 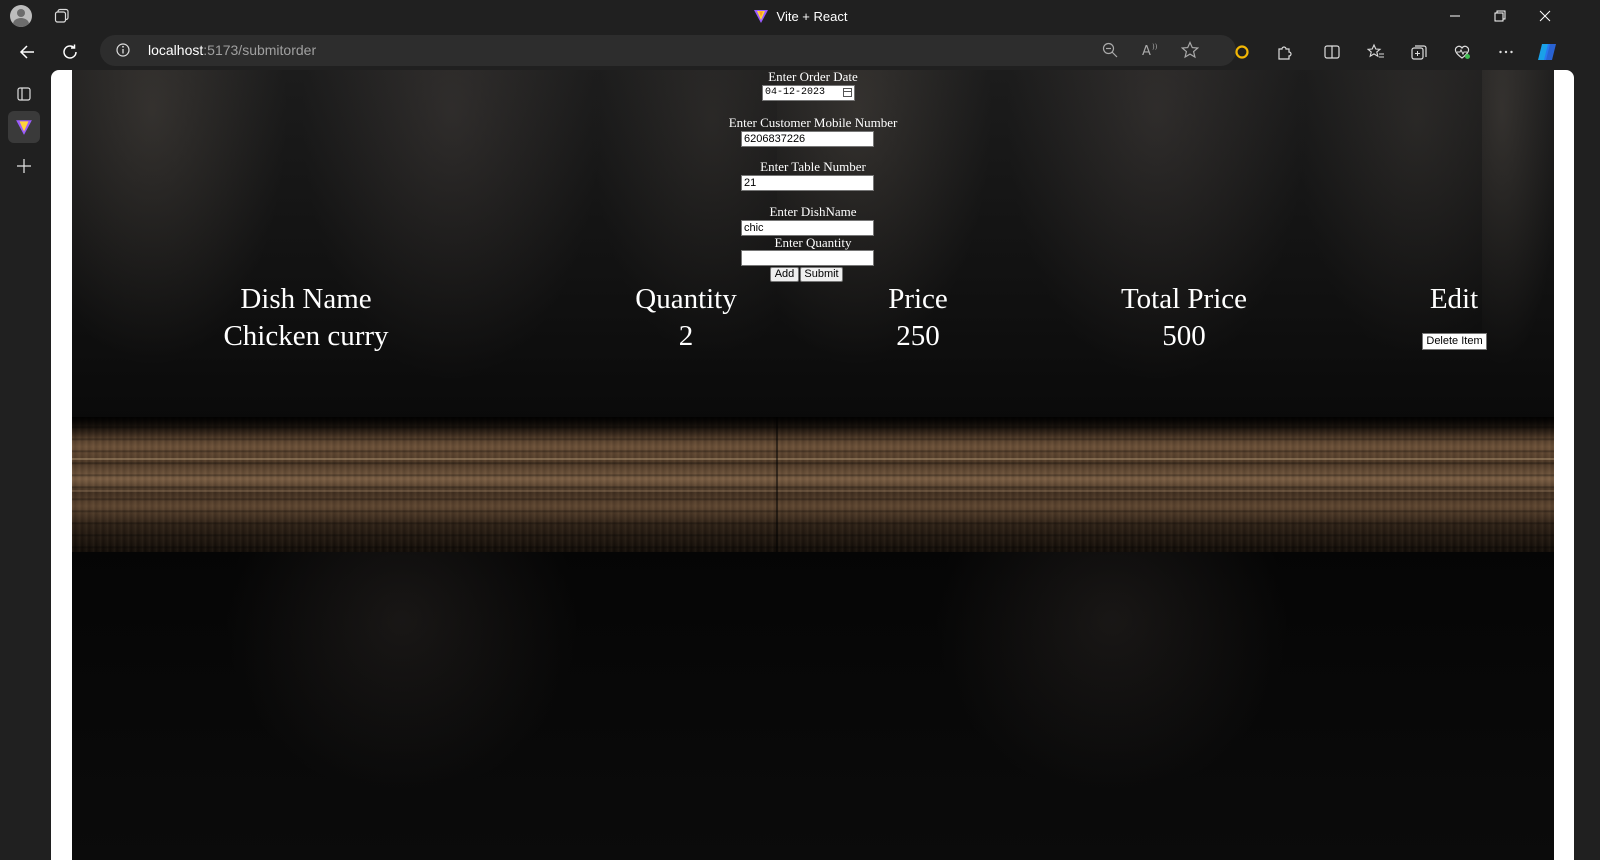 I want to click on mobile-label: Enter Customer Mobile Number, so click(x=813, y=122).